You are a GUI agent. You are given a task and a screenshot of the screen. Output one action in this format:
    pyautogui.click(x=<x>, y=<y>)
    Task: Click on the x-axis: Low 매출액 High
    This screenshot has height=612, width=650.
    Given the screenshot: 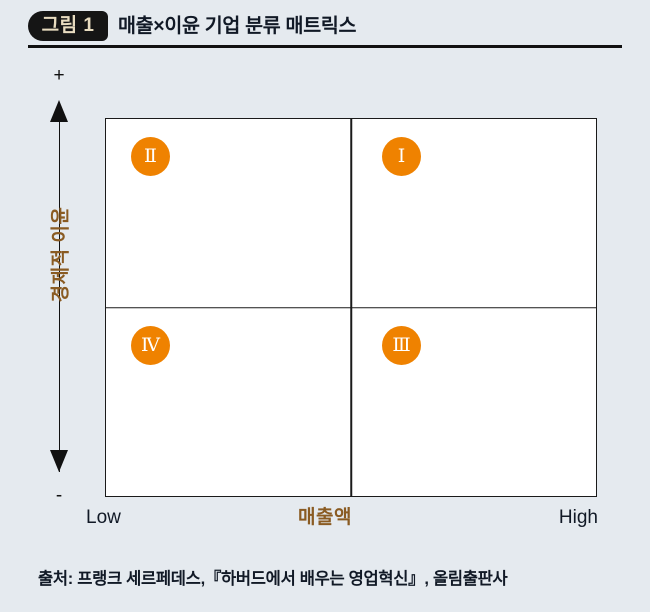 What is the action you would take?
    pyautogui.click(x=325, y=523)
    